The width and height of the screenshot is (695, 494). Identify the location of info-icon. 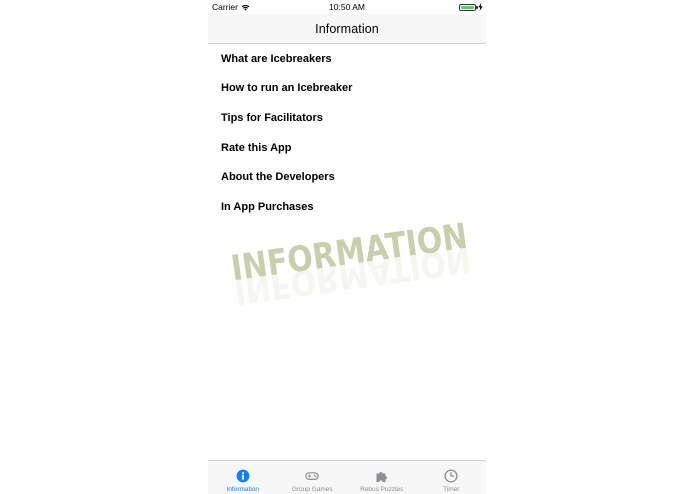
(243, 476).